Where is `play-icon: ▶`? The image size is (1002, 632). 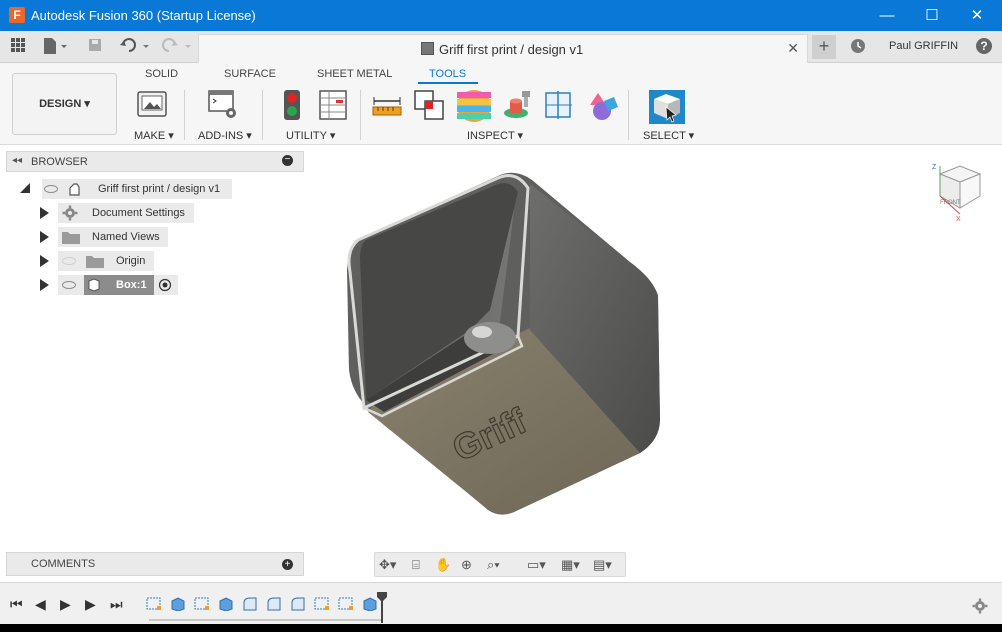
play-icon: ▶ is located at coordinates (65, 604).